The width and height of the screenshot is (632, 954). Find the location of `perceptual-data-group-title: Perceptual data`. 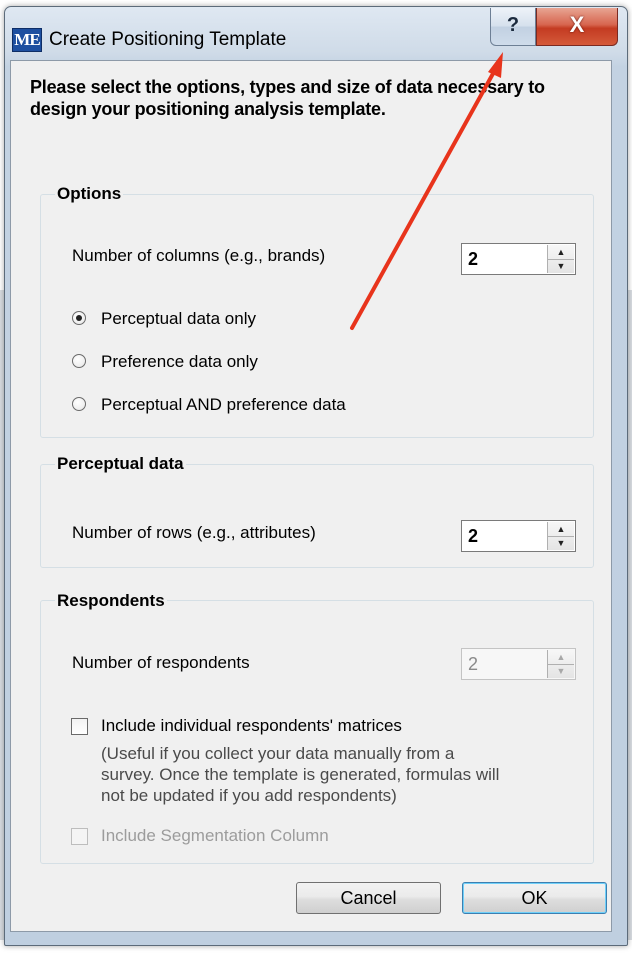

perceptual-data-group-title: Perceptual data is located at coordinates (120, 464).